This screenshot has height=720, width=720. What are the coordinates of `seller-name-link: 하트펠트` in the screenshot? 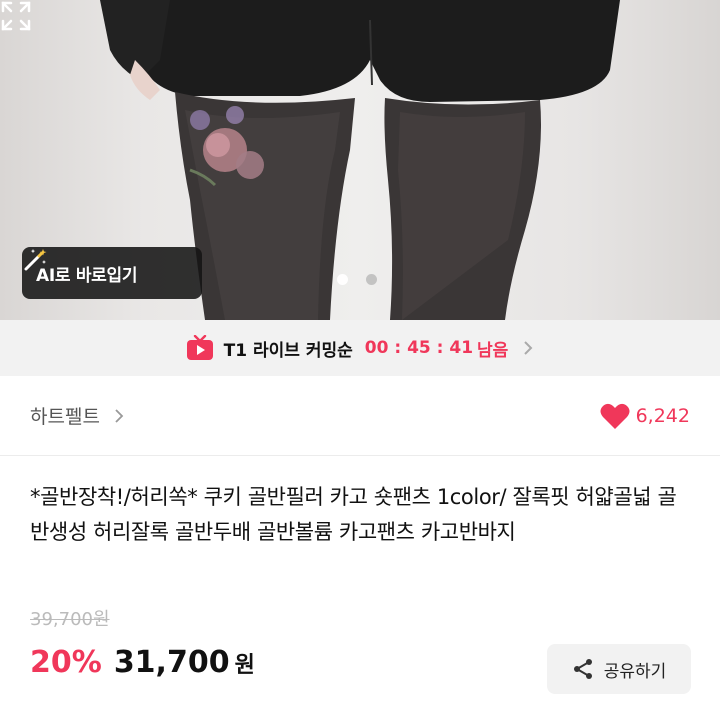 It's located at (65, 415).